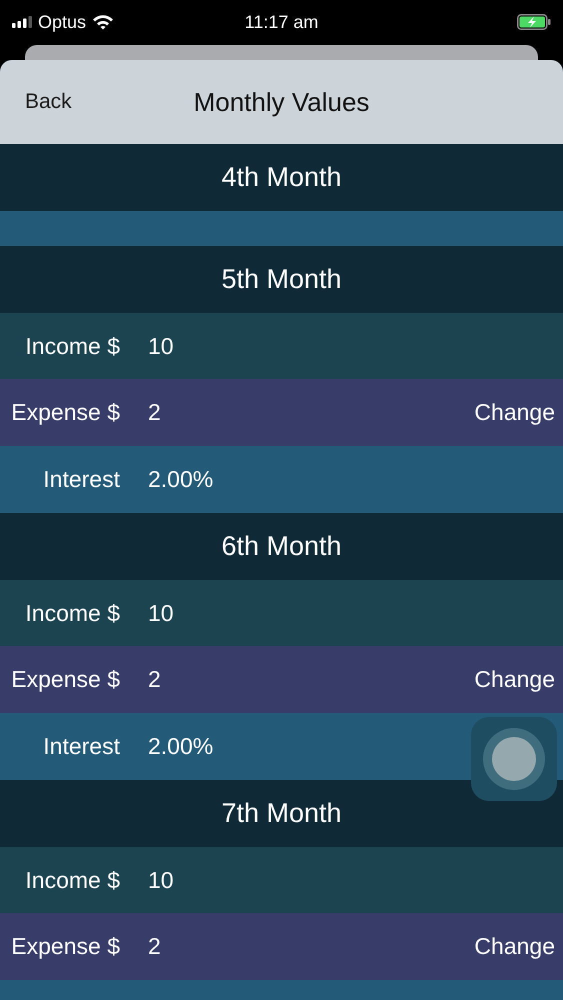  I want to click on month-header: 5th Month, so click(281, 279).